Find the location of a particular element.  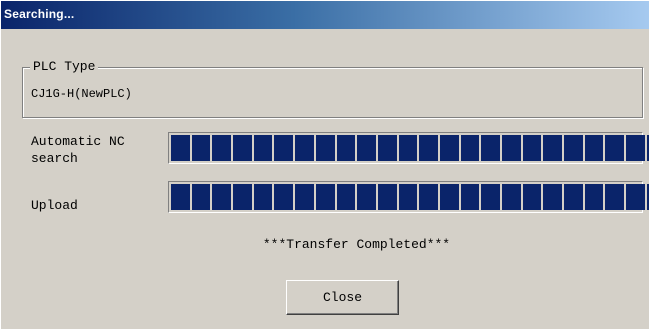

search-progress-label-line2: search is located at coordinates (54, 158).